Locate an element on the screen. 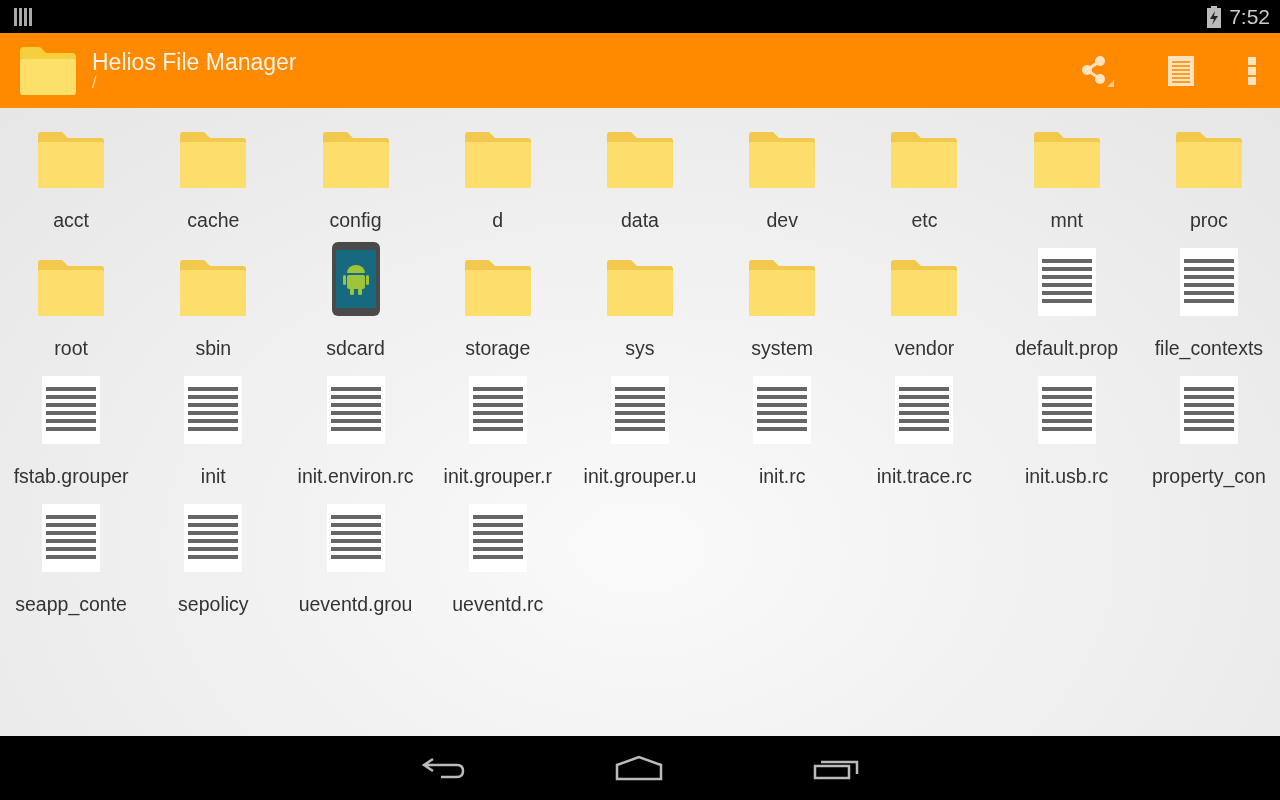  file-name: storage is located at coordinates (498, 349).